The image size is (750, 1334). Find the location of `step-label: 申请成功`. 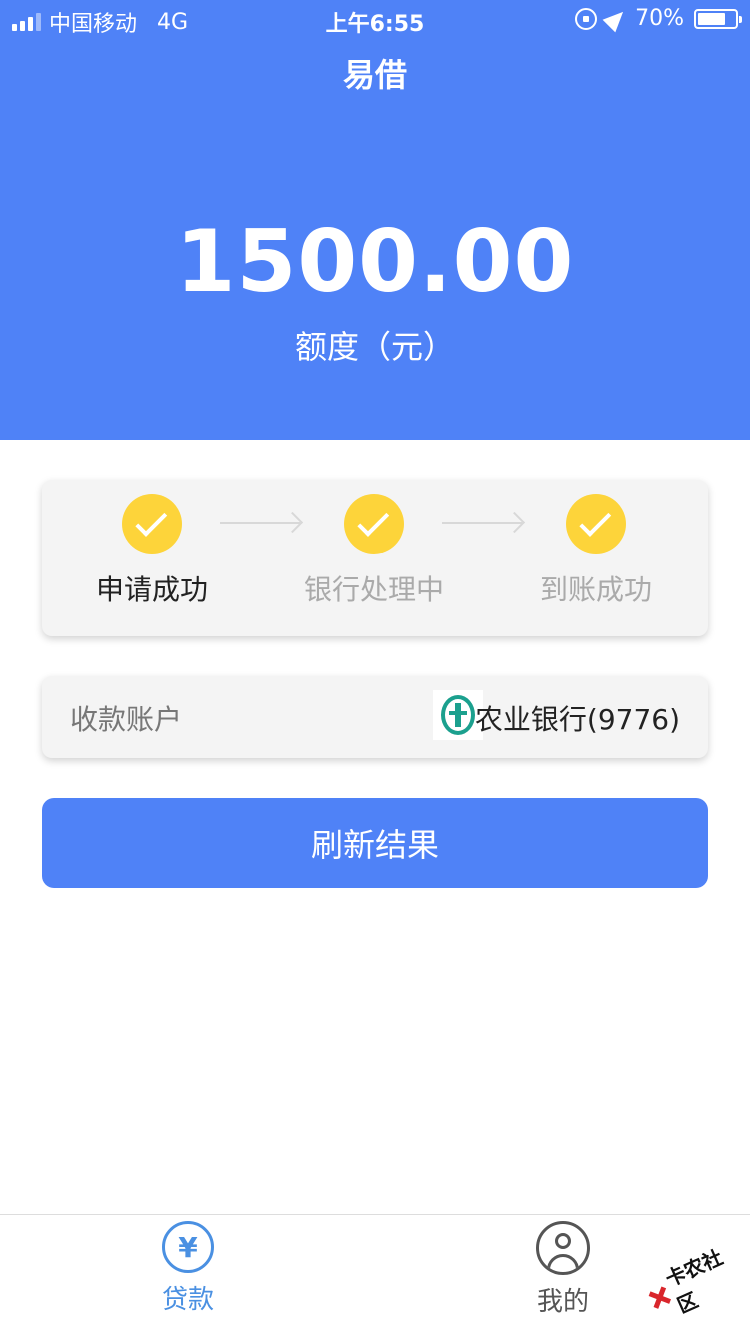

step-label: 申请成功 is located at coordinates (151, 589).